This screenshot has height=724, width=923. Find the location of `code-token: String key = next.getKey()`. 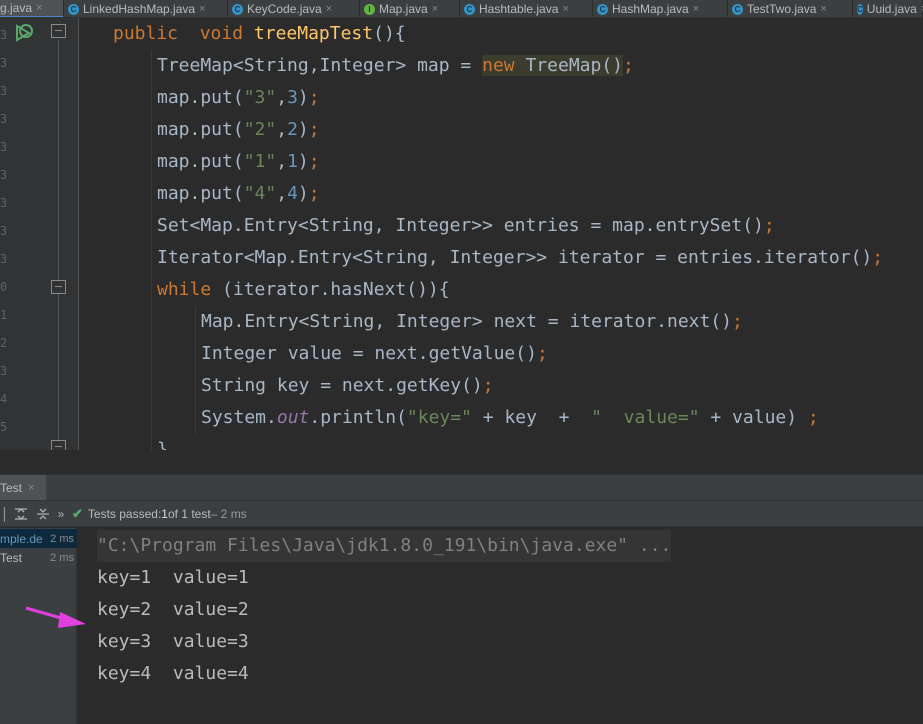

code-token: String key = next.getKey() is located at coordinates (342, 385).